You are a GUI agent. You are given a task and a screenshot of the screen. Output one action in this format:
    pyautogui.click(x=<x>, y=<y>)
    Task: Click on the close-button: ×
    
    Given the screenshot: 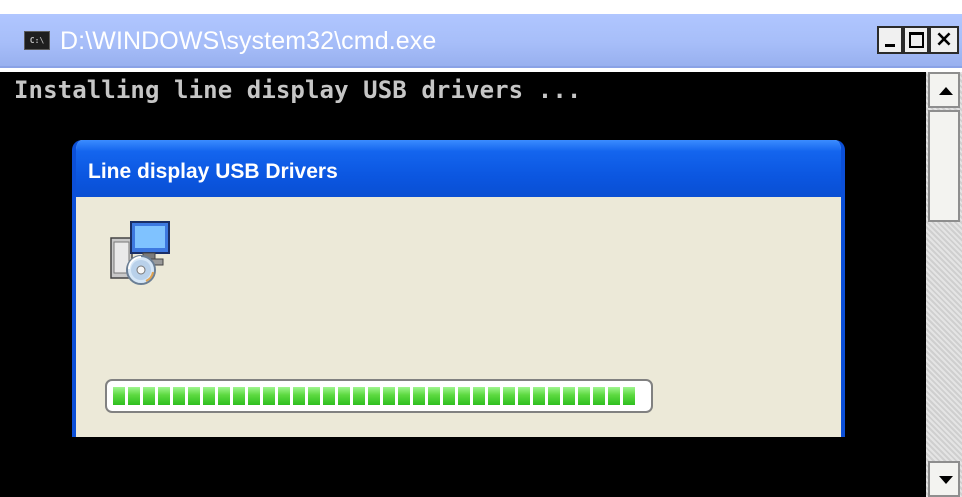 What is the action you would take?
    pyautogui.click(x=944, y=40)
    